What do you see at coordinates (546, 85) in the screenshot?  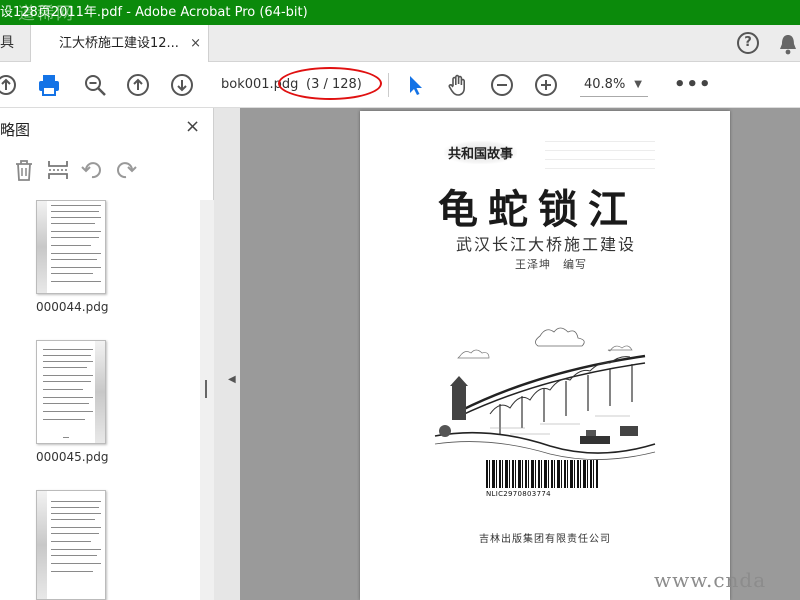 I see `zoom-in-icon` at bounding box center [546, 85].